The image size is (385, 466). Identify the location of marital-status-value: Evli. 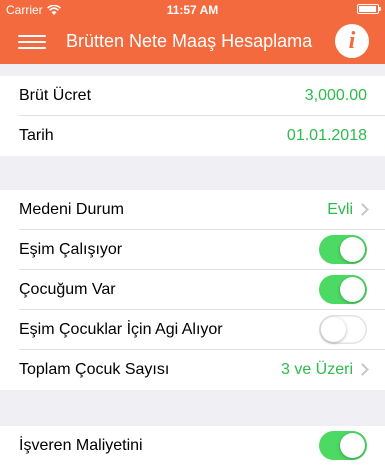
(340, 209).